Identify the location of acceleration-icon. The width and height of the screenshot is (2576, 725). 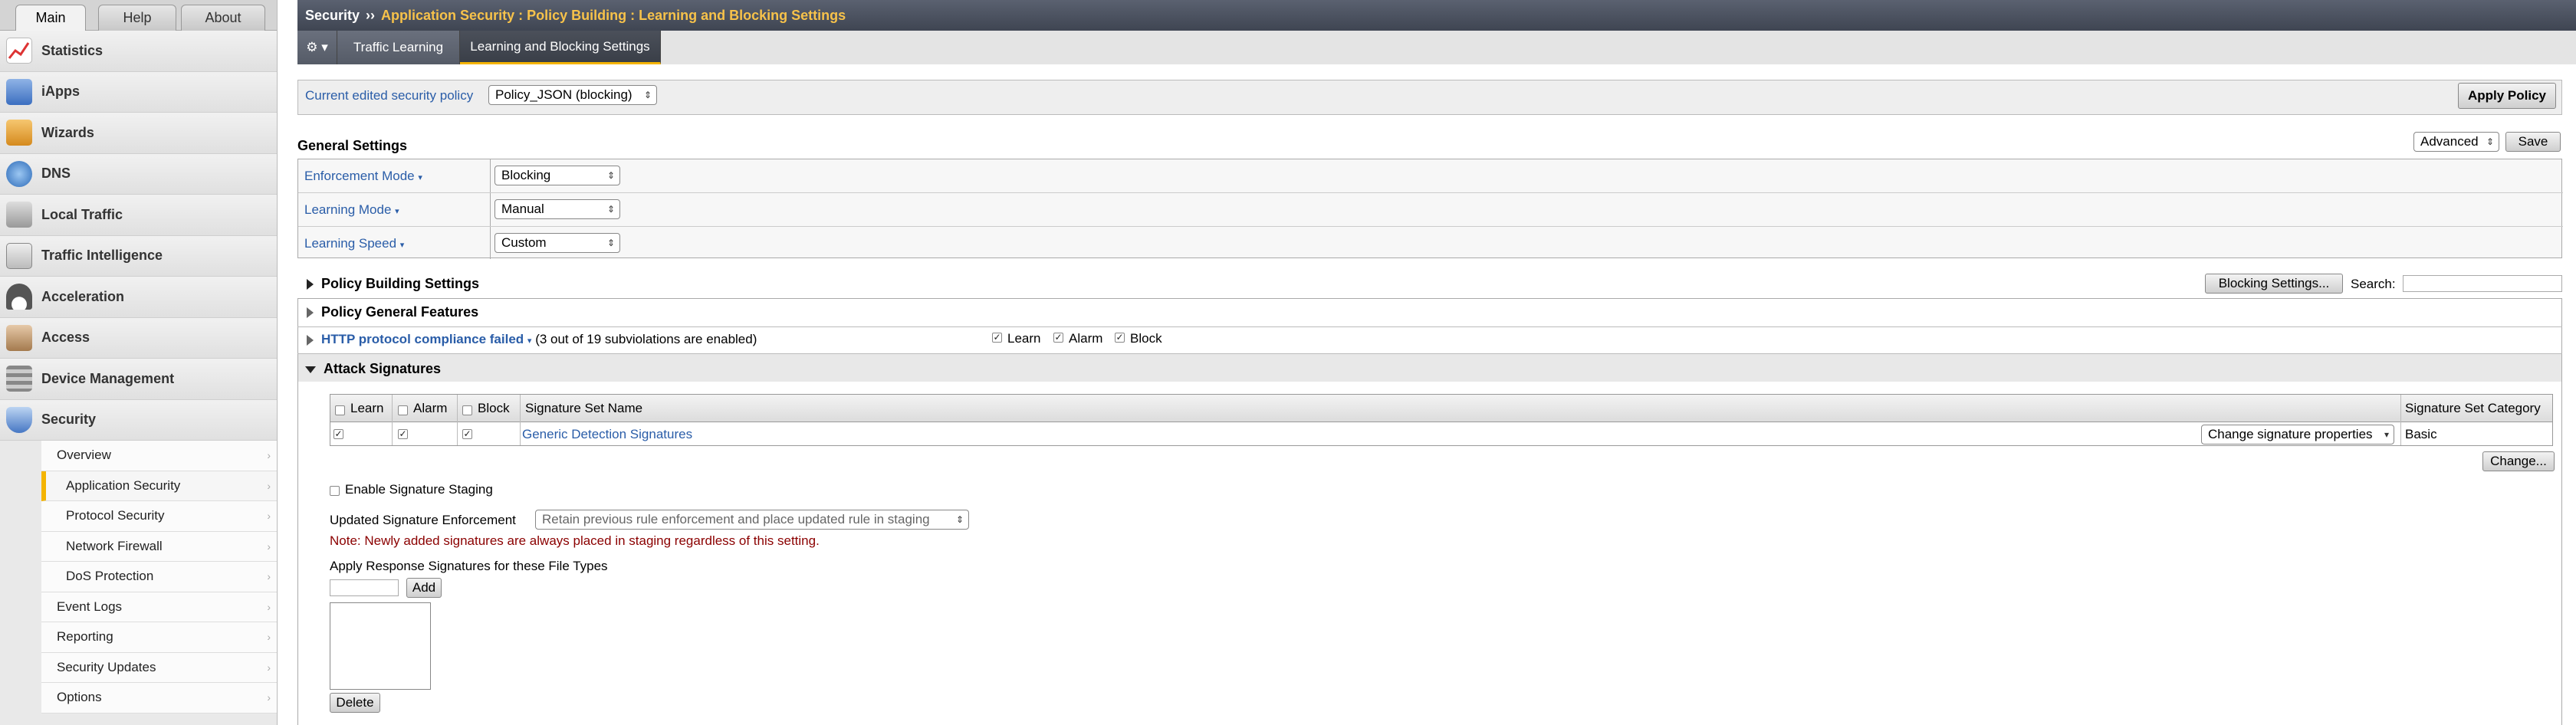
(19, 297).